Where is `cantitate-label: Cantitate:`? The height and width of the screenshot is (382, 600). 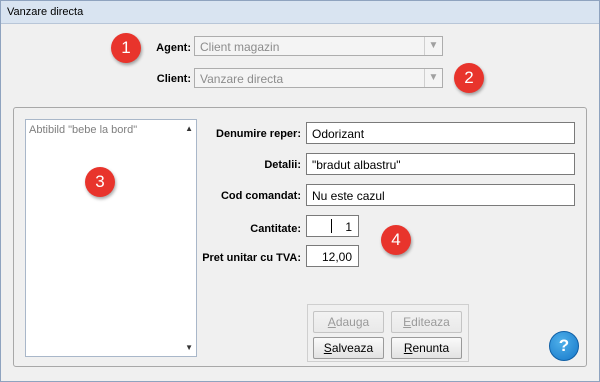
cantitate-label: Cantitate: is located at coordinates (275, 229).